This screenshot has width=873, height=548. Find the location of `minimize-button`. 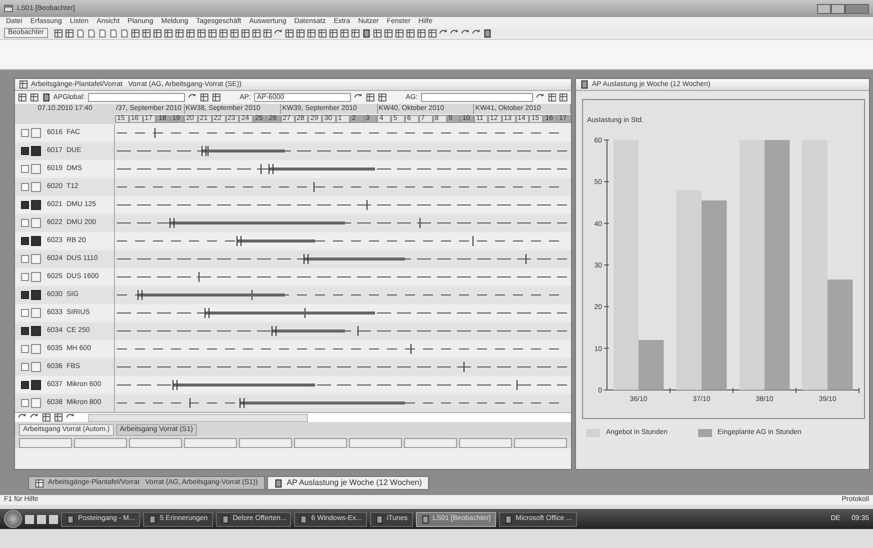

minimize-button is located at coordinates (824, 9).